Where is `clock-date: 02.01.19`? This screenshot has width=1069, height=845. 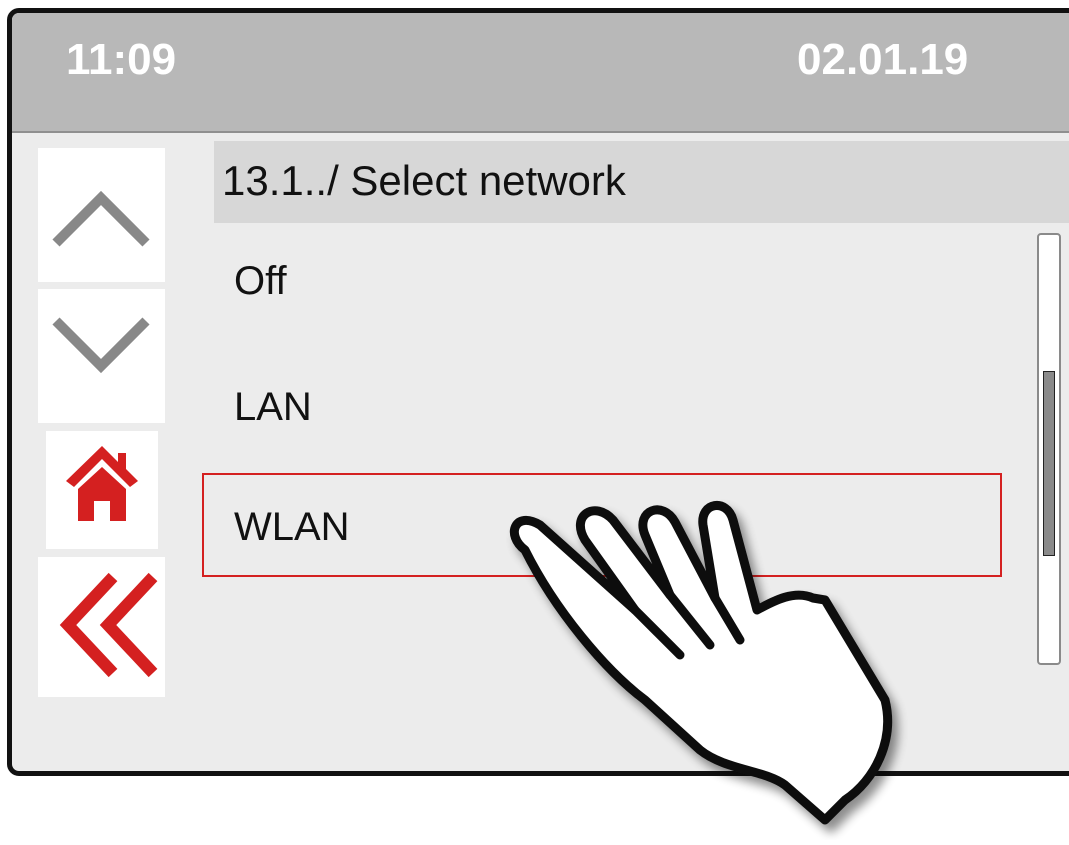
clock-date: 02.01.19 is located at coordinates (883, 59).